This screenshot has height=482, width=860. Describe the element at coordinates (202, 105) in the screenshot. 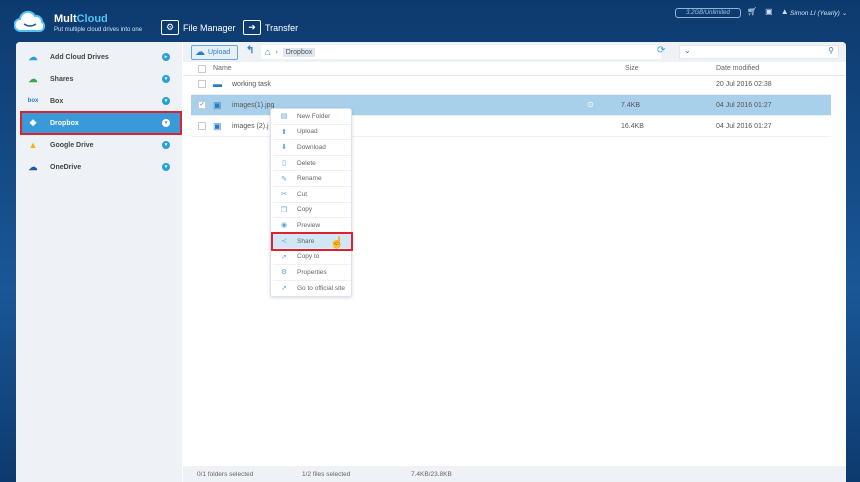

I see `row-checkbox: ✓` at that location.